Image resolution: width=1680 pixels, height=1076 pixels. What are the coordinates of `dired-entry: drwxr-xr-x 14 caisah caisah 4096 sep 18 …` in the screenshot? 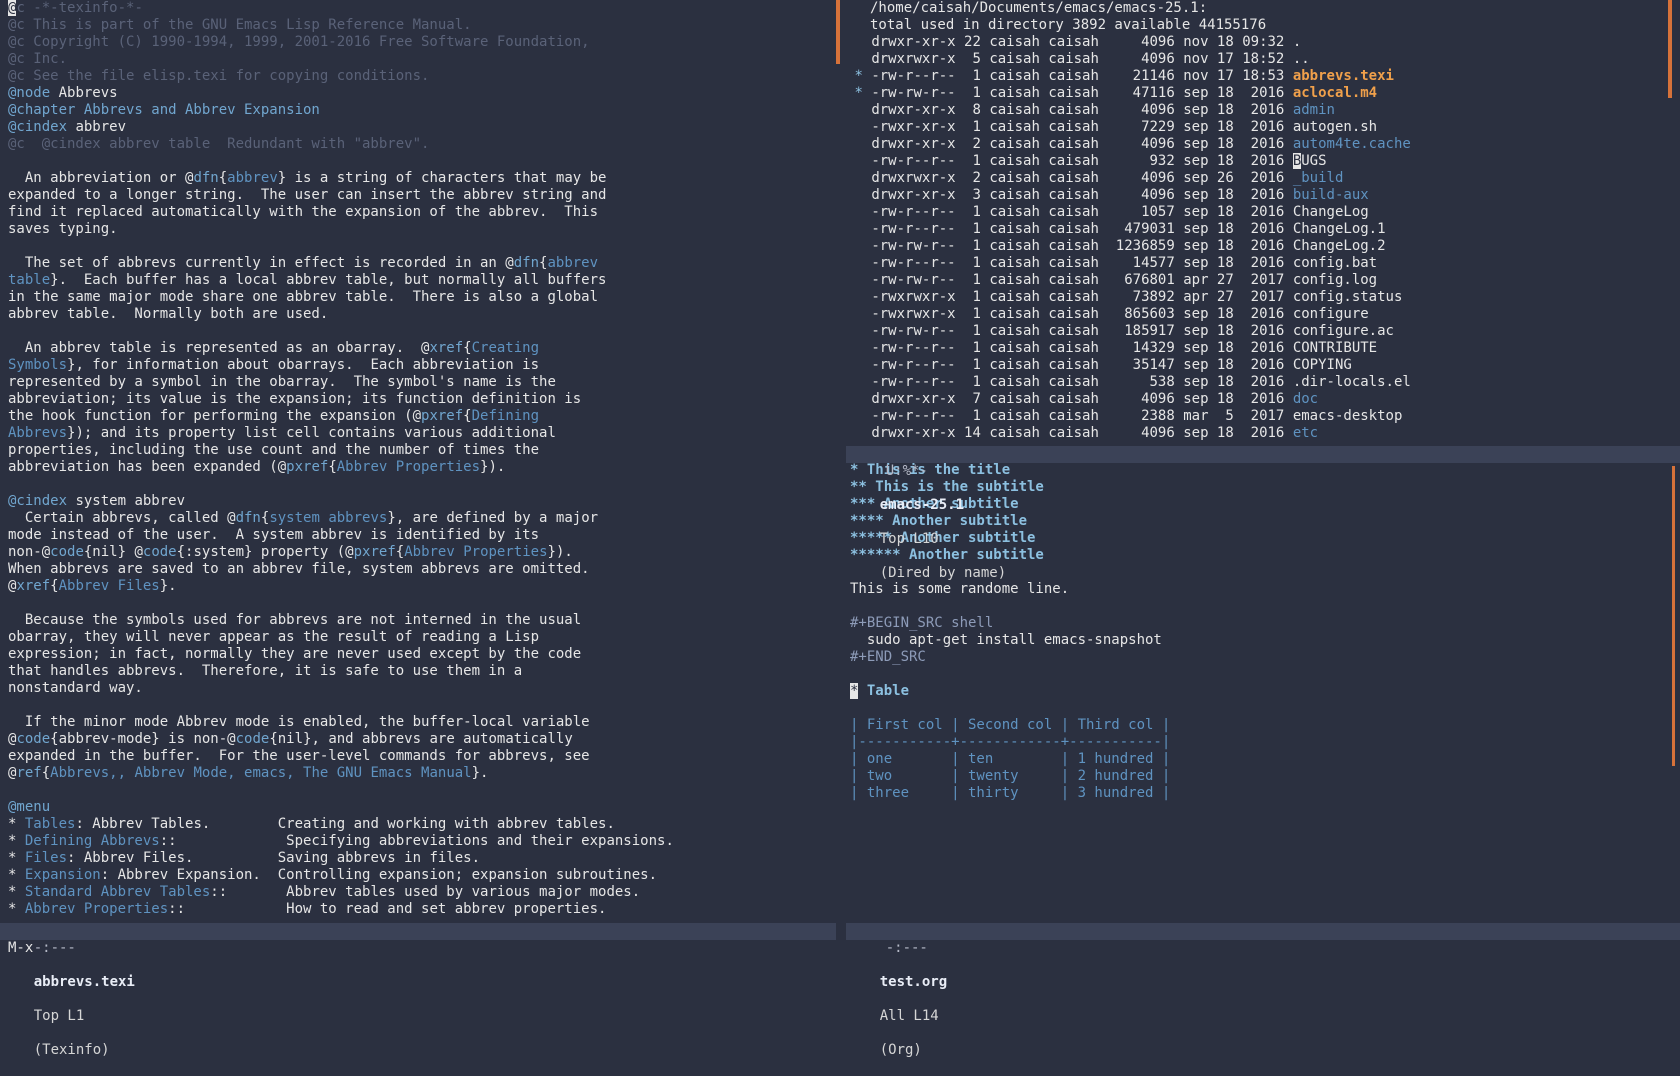 It's located at (1263, 433).